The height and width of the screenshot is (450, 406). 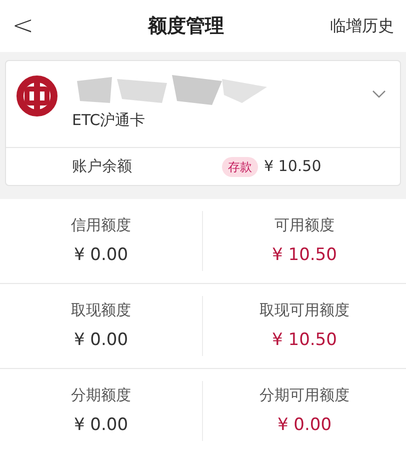 What do you see at coordinates (102, 167) in the screenshot?
I see `balance-label: 账户余额` at bounding box center [102, 167].